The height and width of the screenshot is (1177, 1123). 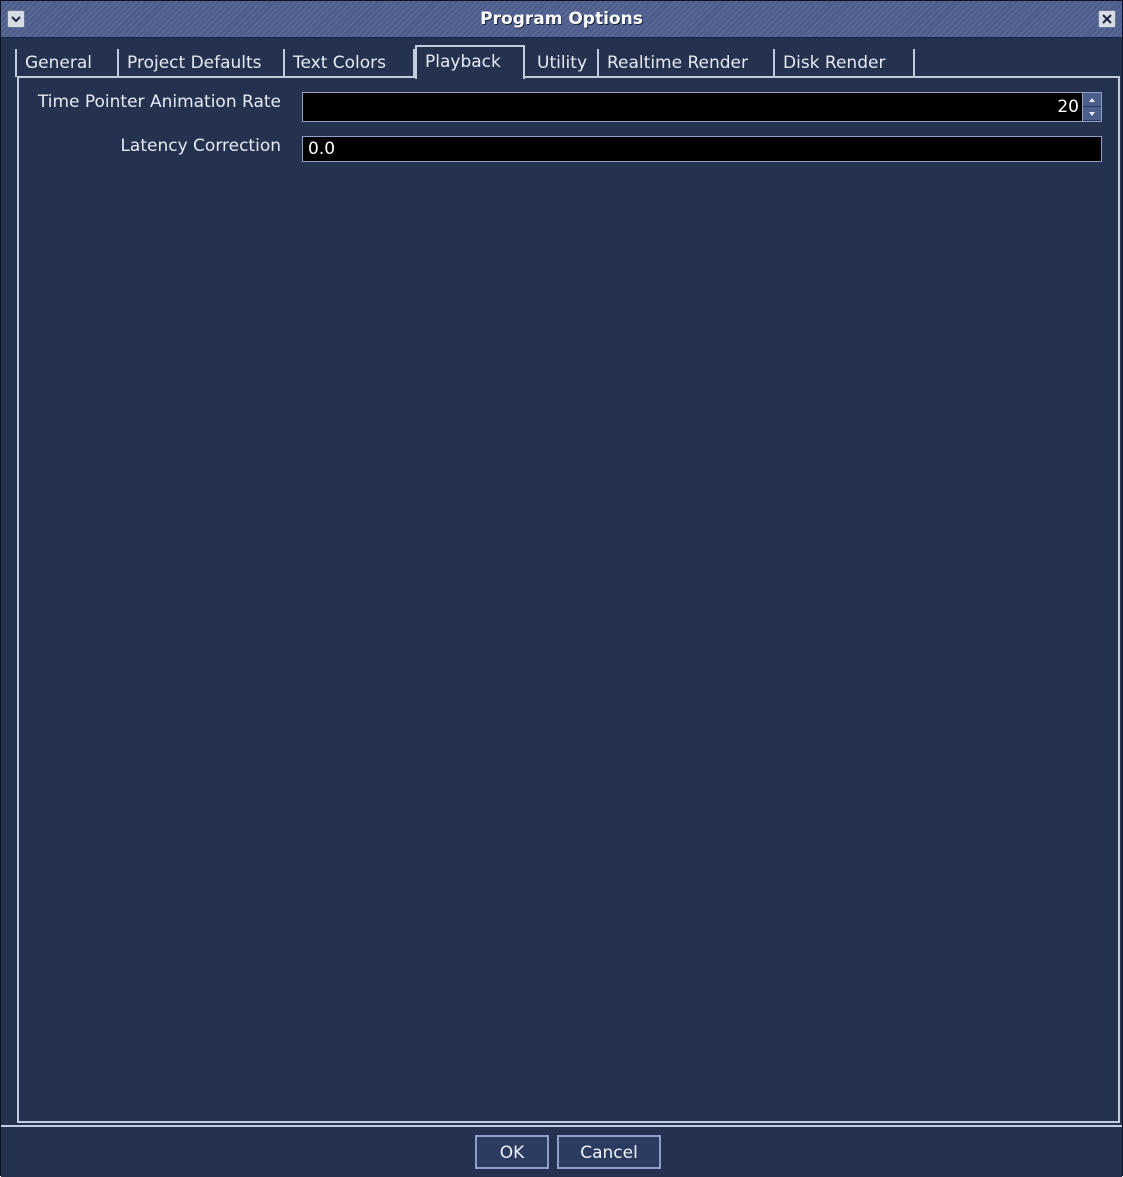 I want to click on spinner-buttons, so click(x=1091, y=107).